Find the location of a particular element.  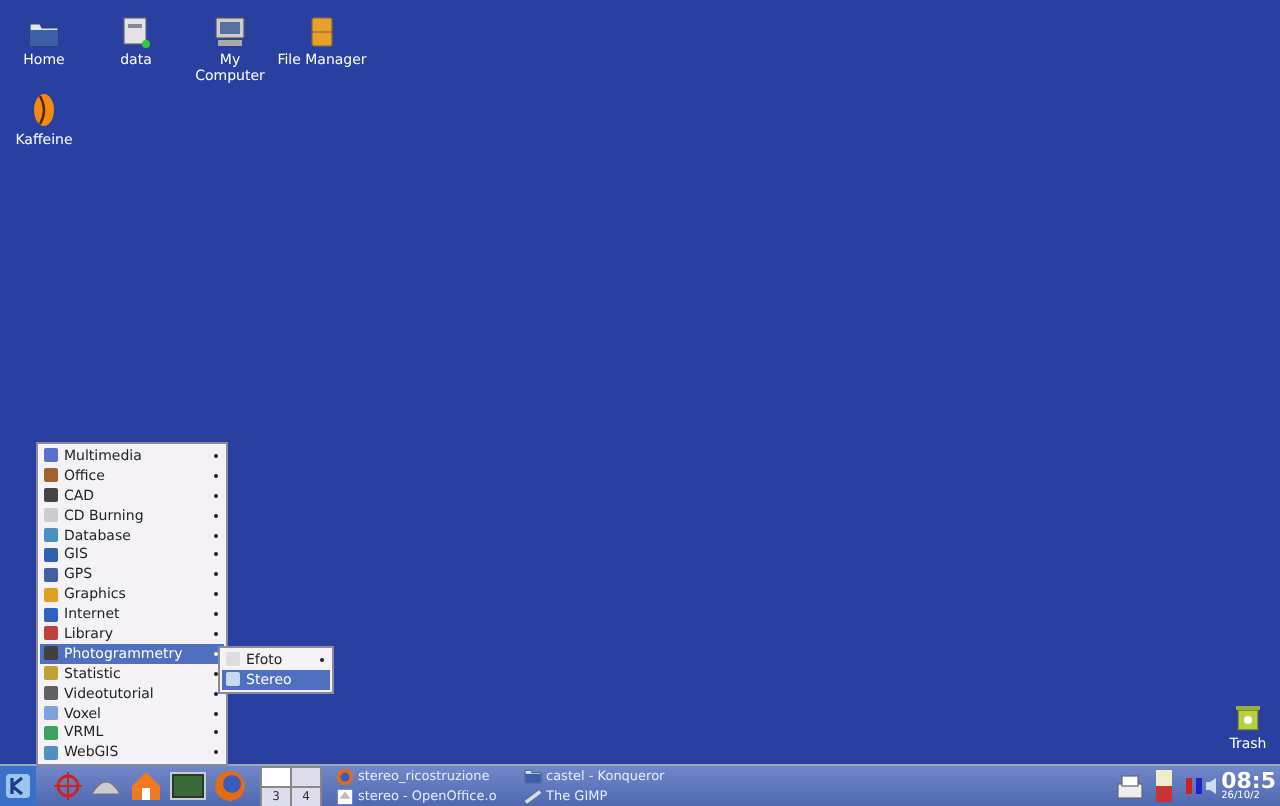

drive-icon is located at coordinates (136, 32).